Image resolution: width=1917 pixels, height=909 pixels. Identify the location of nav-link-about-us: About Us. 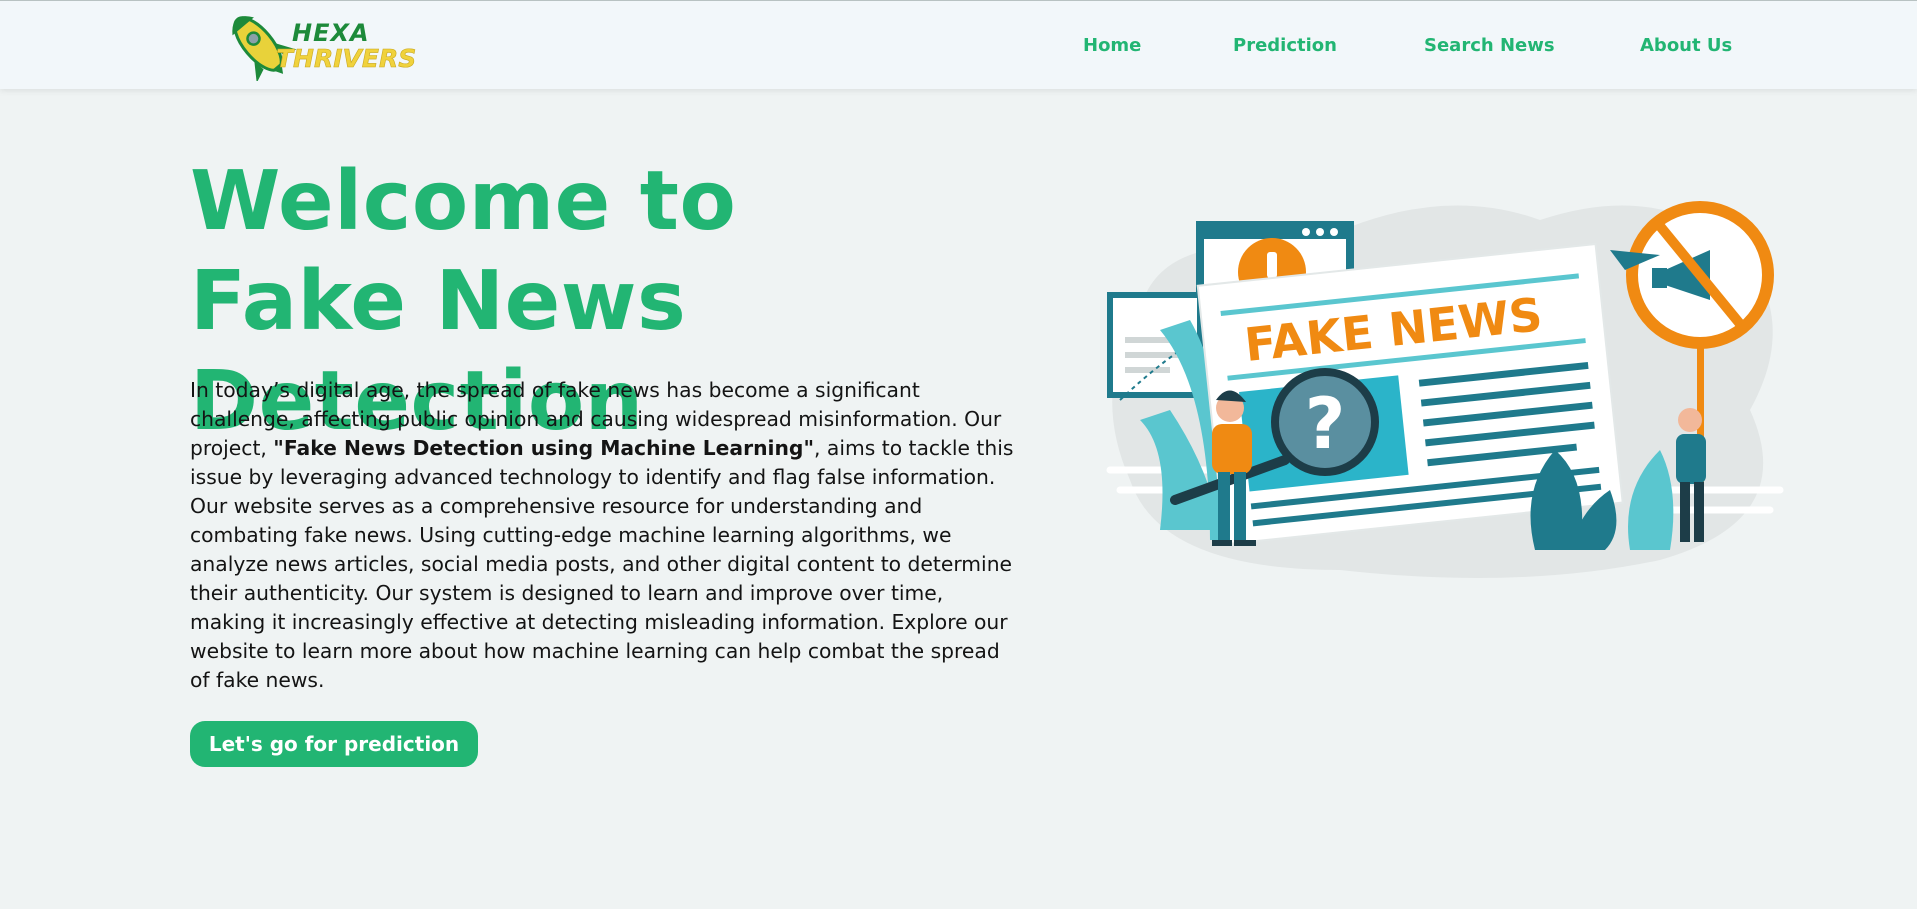
(1686, 45).